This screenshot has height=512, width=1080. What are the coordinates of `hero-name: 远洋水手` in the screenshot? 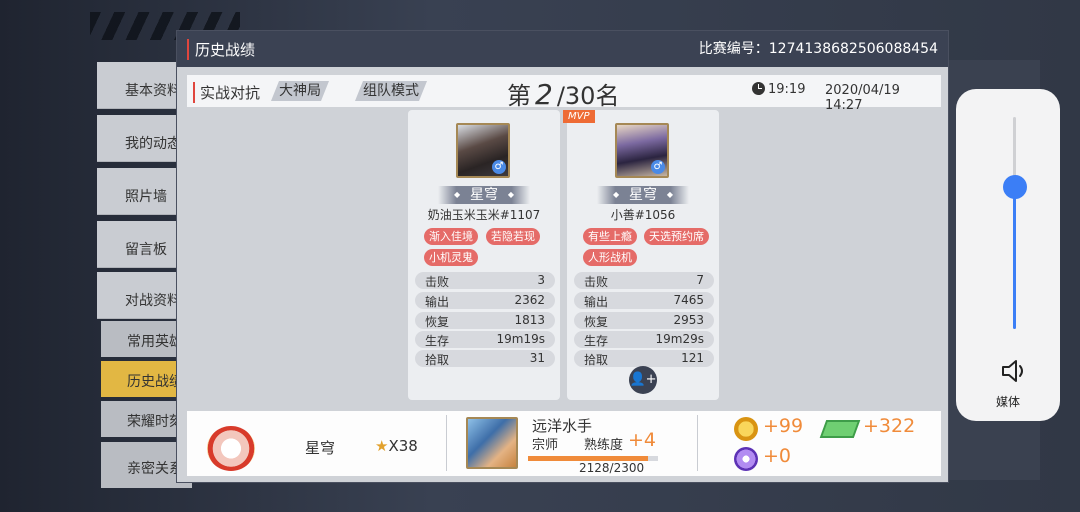 It's located at (562, 426).